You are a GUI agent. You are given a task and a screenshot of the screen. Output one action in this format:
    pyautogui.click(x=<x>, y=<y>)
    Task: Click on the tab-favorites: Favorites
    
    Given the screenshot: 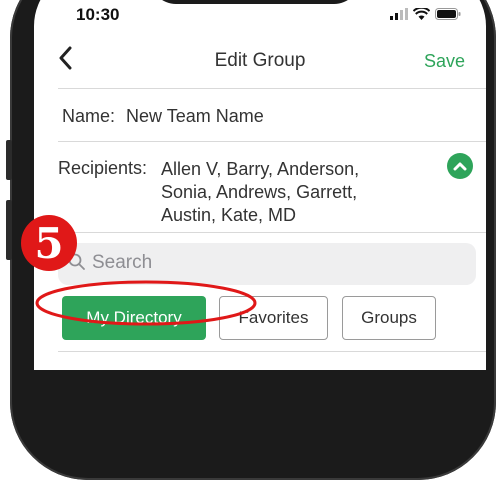 What is the action you would take?
    pyautogui.click(x=273, y=318)
    